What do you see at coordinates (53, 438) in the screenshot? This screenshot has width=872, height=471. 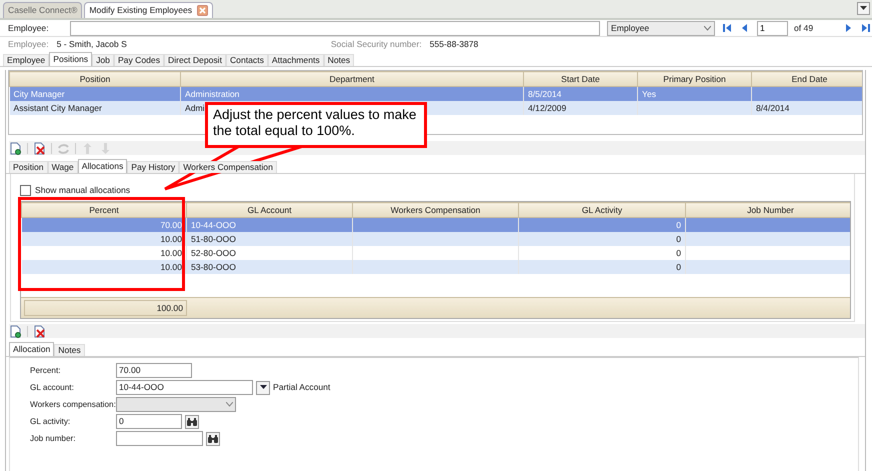 I see `field-label: Job number:` at bounding box center [53, 438].